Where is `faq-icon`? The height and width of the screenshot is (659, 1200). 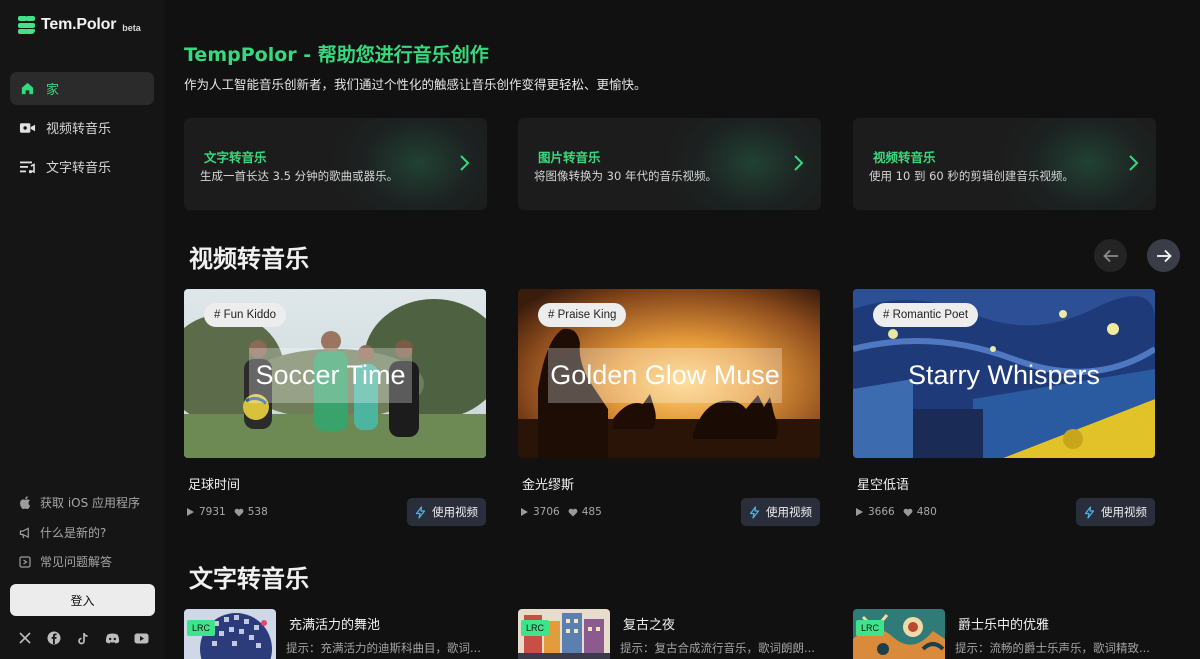 faq-icon is located at coordinates (25, 562).